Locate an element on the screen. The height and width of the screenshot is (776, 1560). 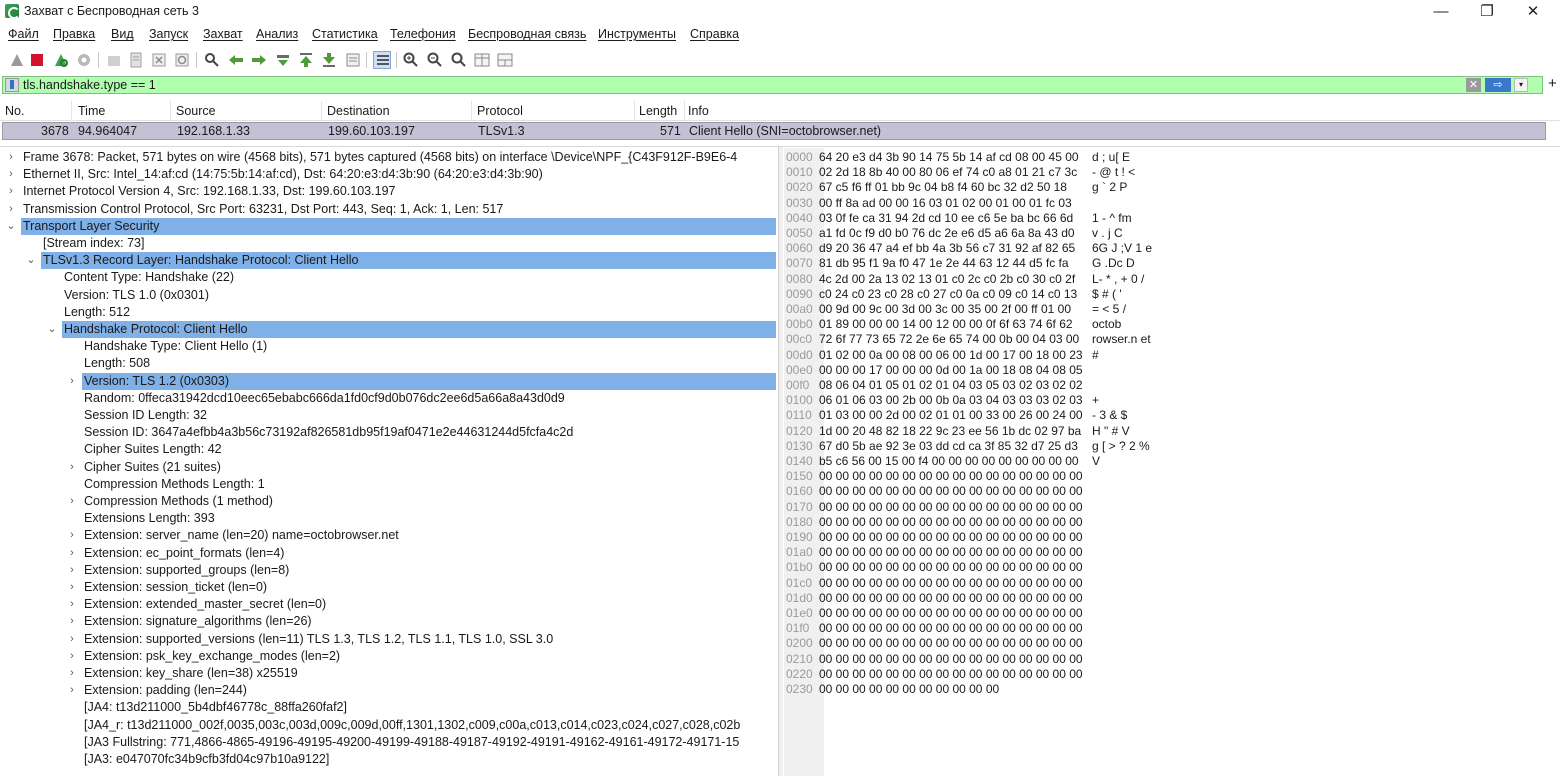
tree-item: [Stream index: 73] is located at coordinates (388, 243).